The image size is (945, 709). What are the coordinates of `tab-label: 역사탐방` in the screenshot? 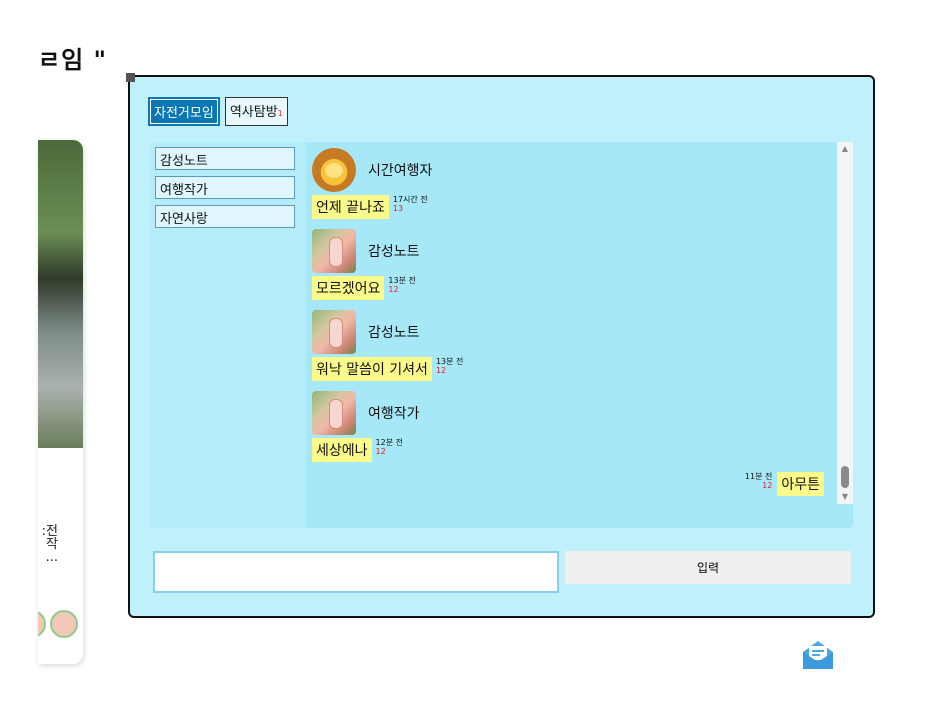 It's located at (253, 112).